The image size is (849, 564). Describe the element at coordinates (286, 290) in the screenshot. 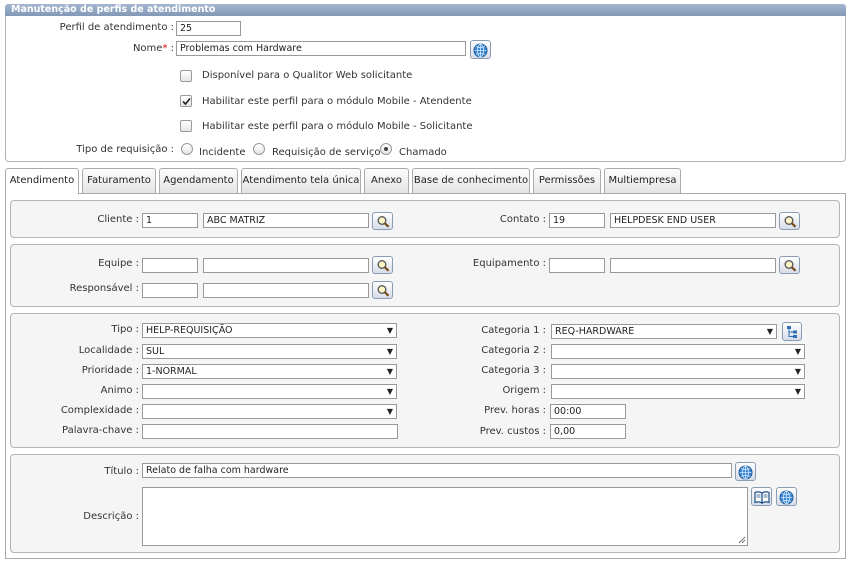

I see `responsavel-name-input` at that location.